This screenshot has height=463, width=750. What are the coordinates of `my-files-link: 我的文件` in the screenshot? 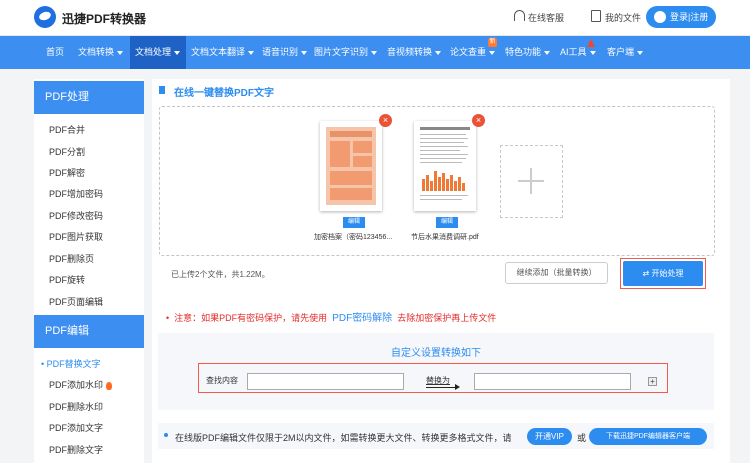 It's located at (623, 17).